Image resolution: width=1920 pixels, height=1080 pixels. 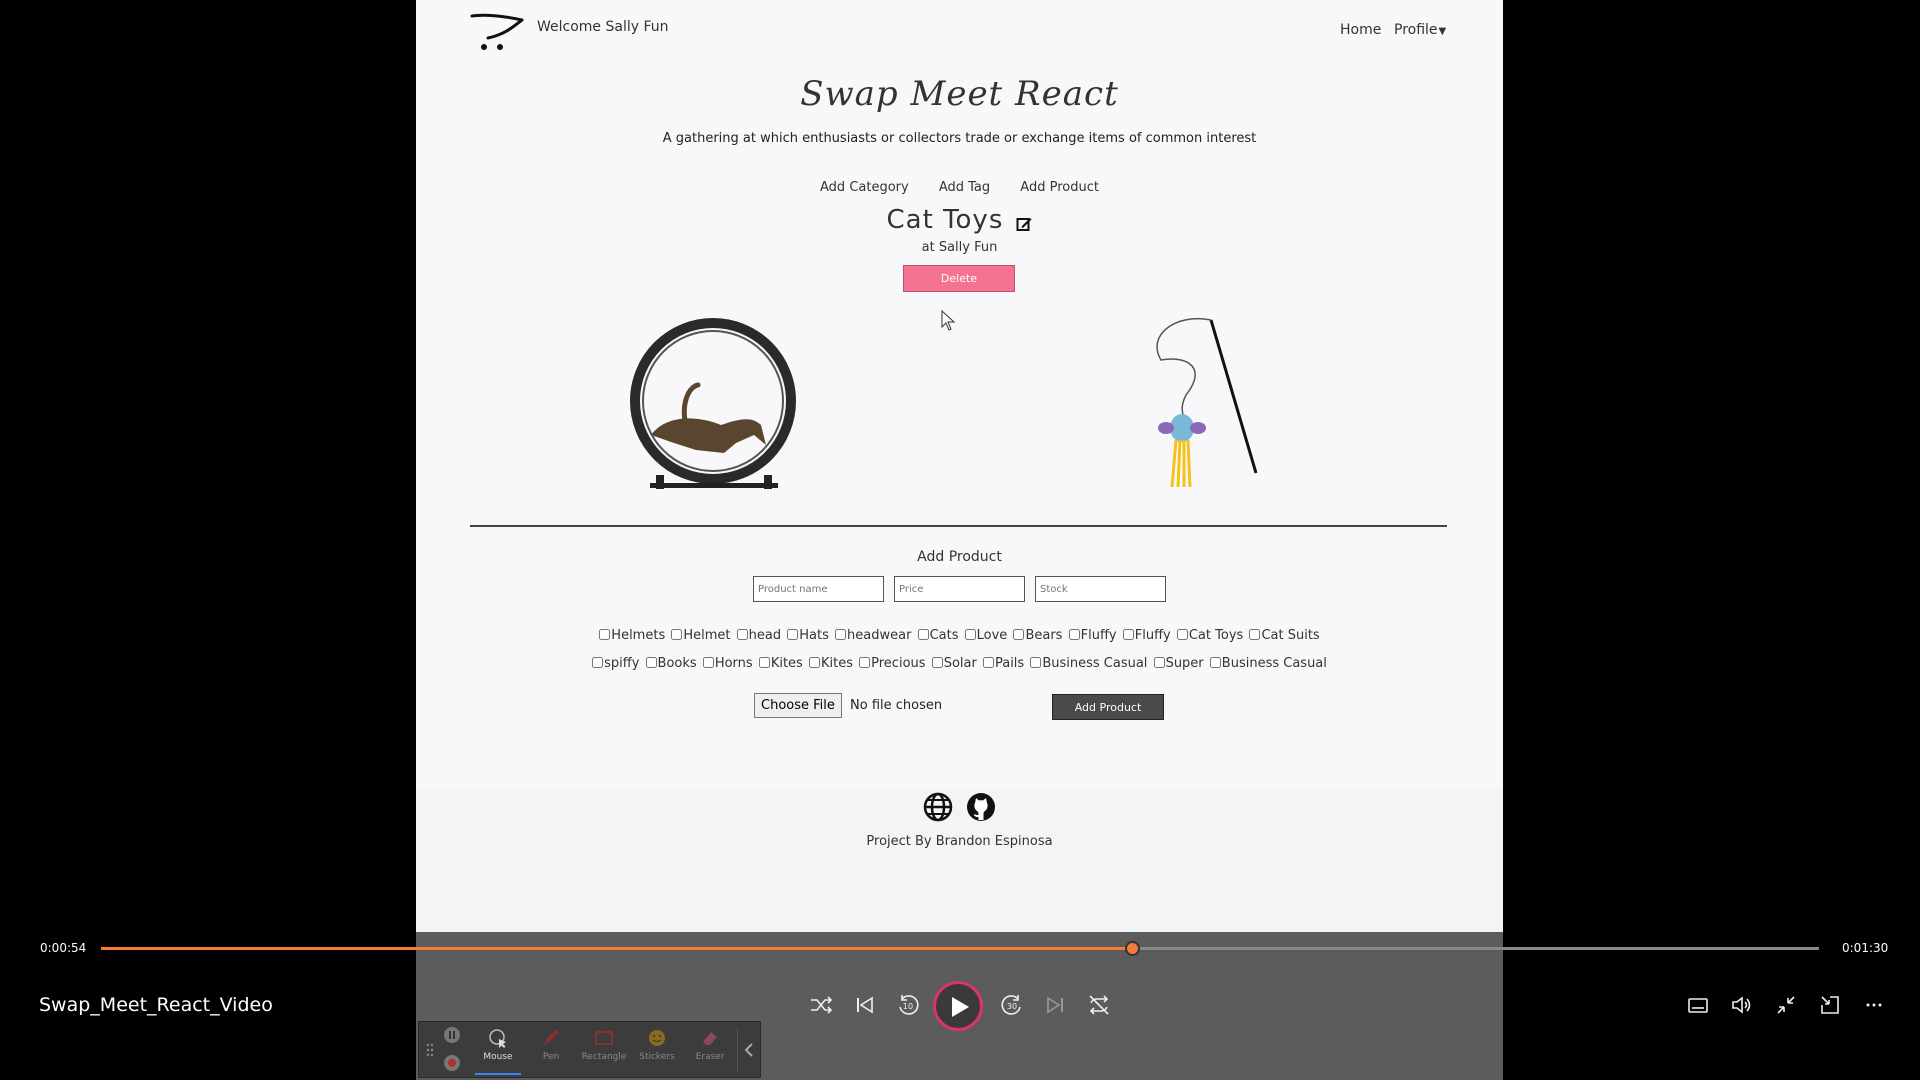 I want to click on tag-checkbox: Precious, so click(x=892, y=663).